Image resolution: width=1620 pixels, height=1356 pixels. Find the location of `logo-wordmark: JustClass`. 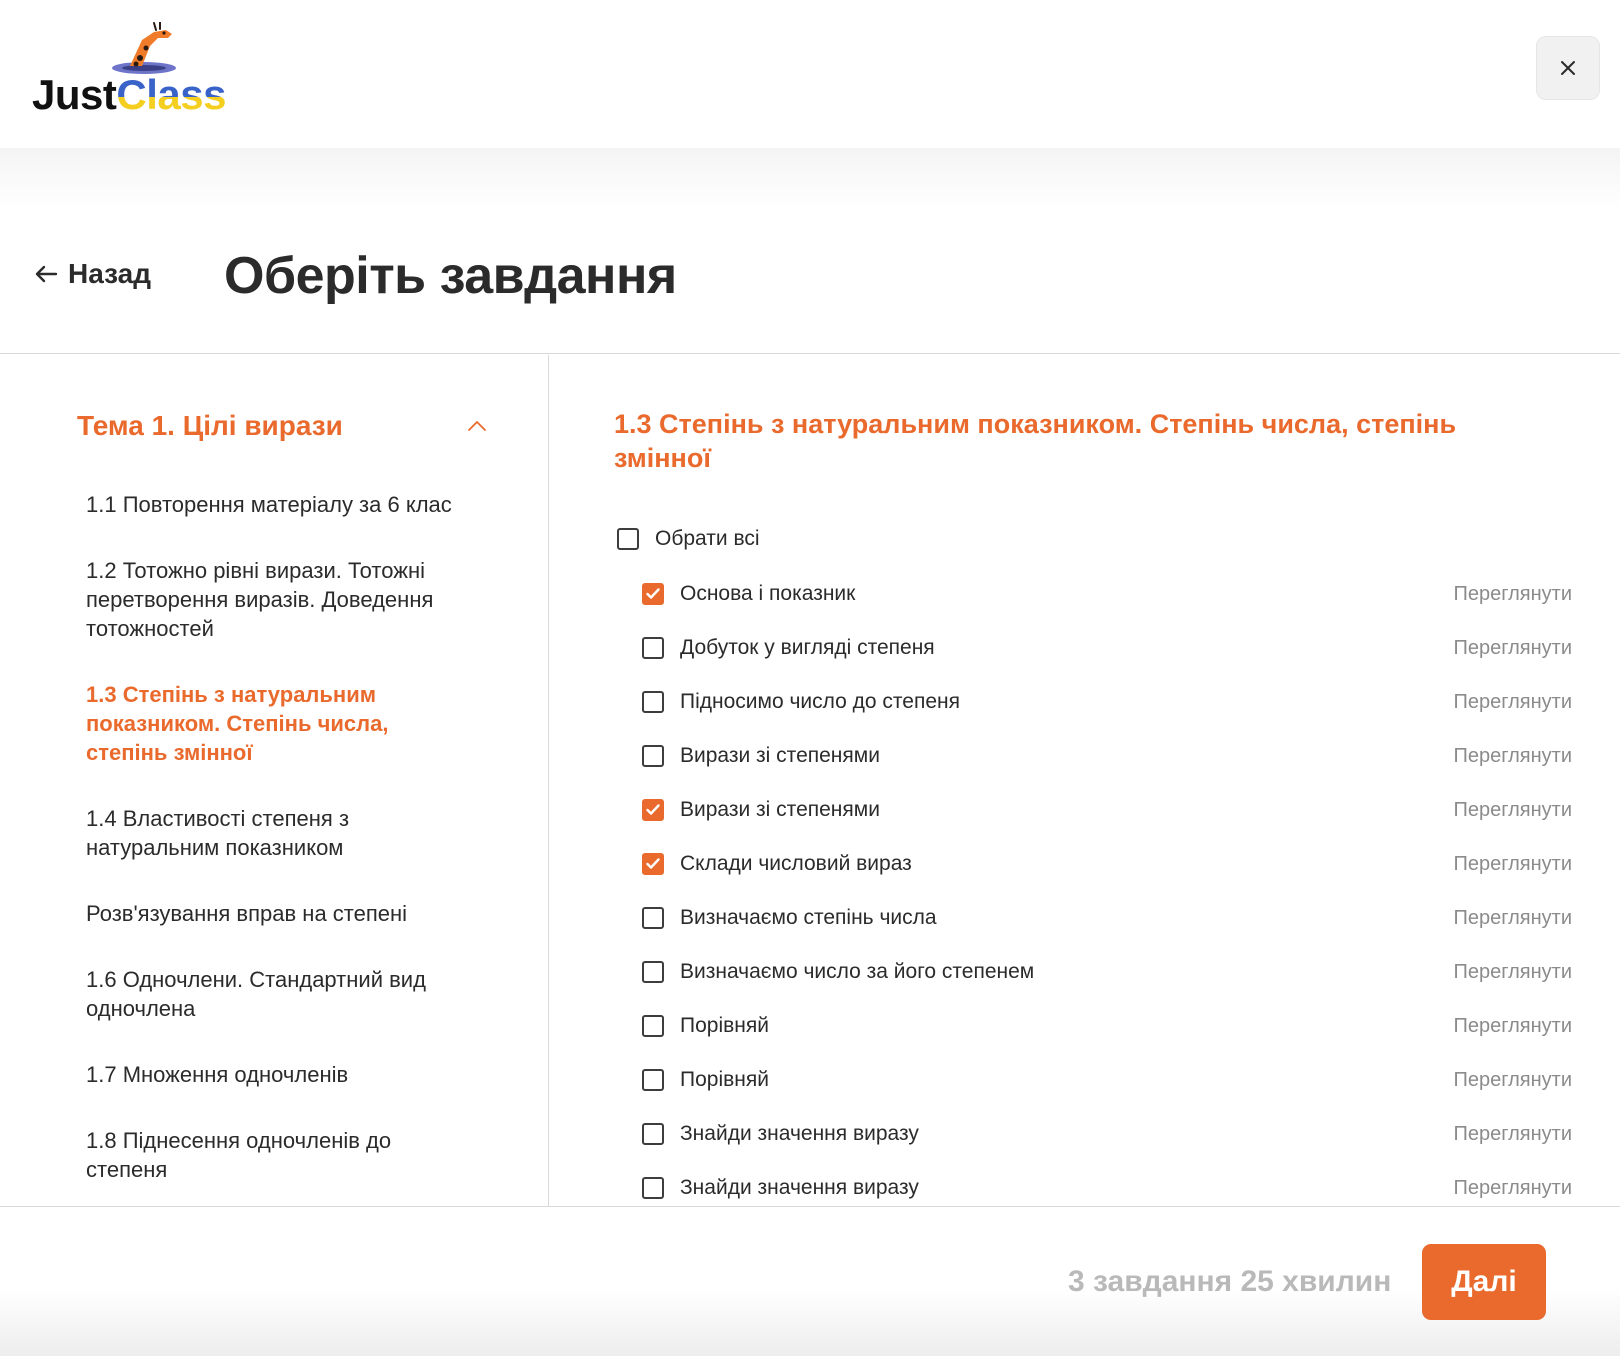

logo-wordmark: JustClass is located at coordinates (129, 95).